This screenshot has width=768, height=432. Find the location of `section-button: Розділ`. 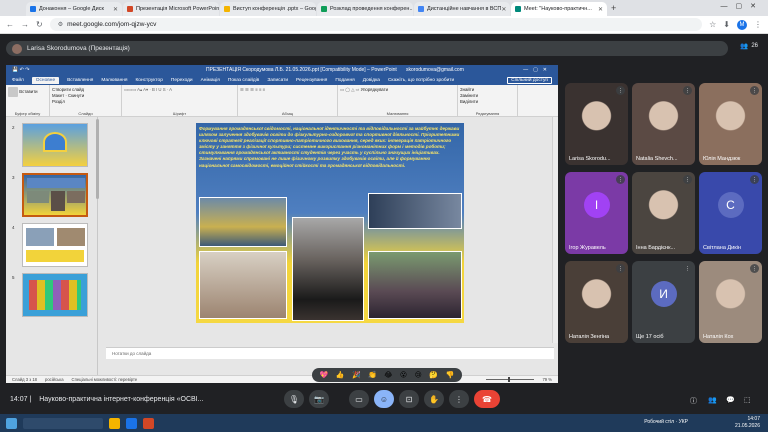

section-button: Розділ is located at coordinates (58, 101).